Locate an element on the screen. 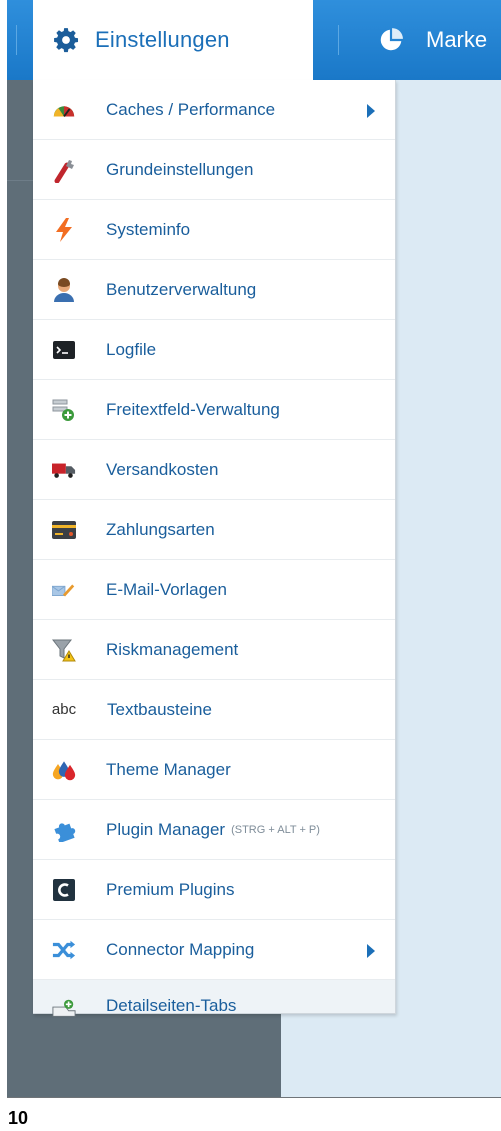 This screenshot has height=1131, width=501. menu-item-systeminfo: Systeminfo is located at coordinates (214, 230).